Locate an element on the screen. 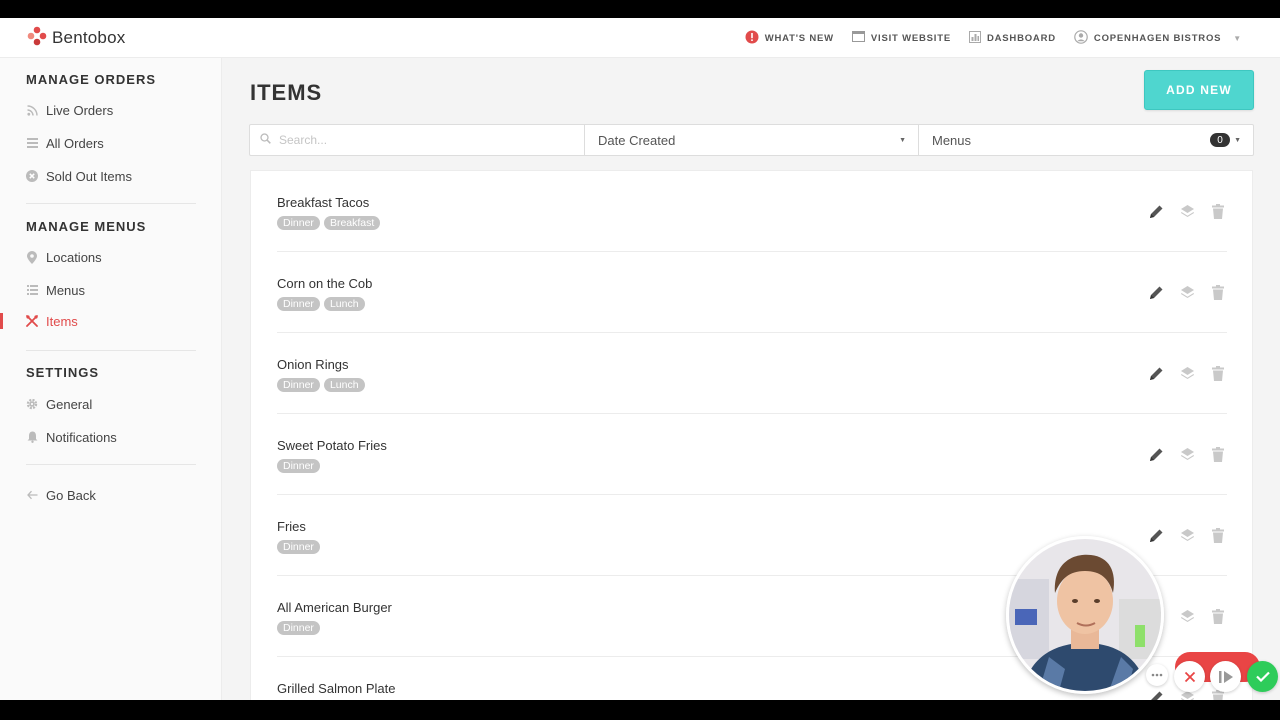 The height and width of the screenshot is (720, 1280). sidebar-item-notifications: Notifications is located at coordinates (71, 437).